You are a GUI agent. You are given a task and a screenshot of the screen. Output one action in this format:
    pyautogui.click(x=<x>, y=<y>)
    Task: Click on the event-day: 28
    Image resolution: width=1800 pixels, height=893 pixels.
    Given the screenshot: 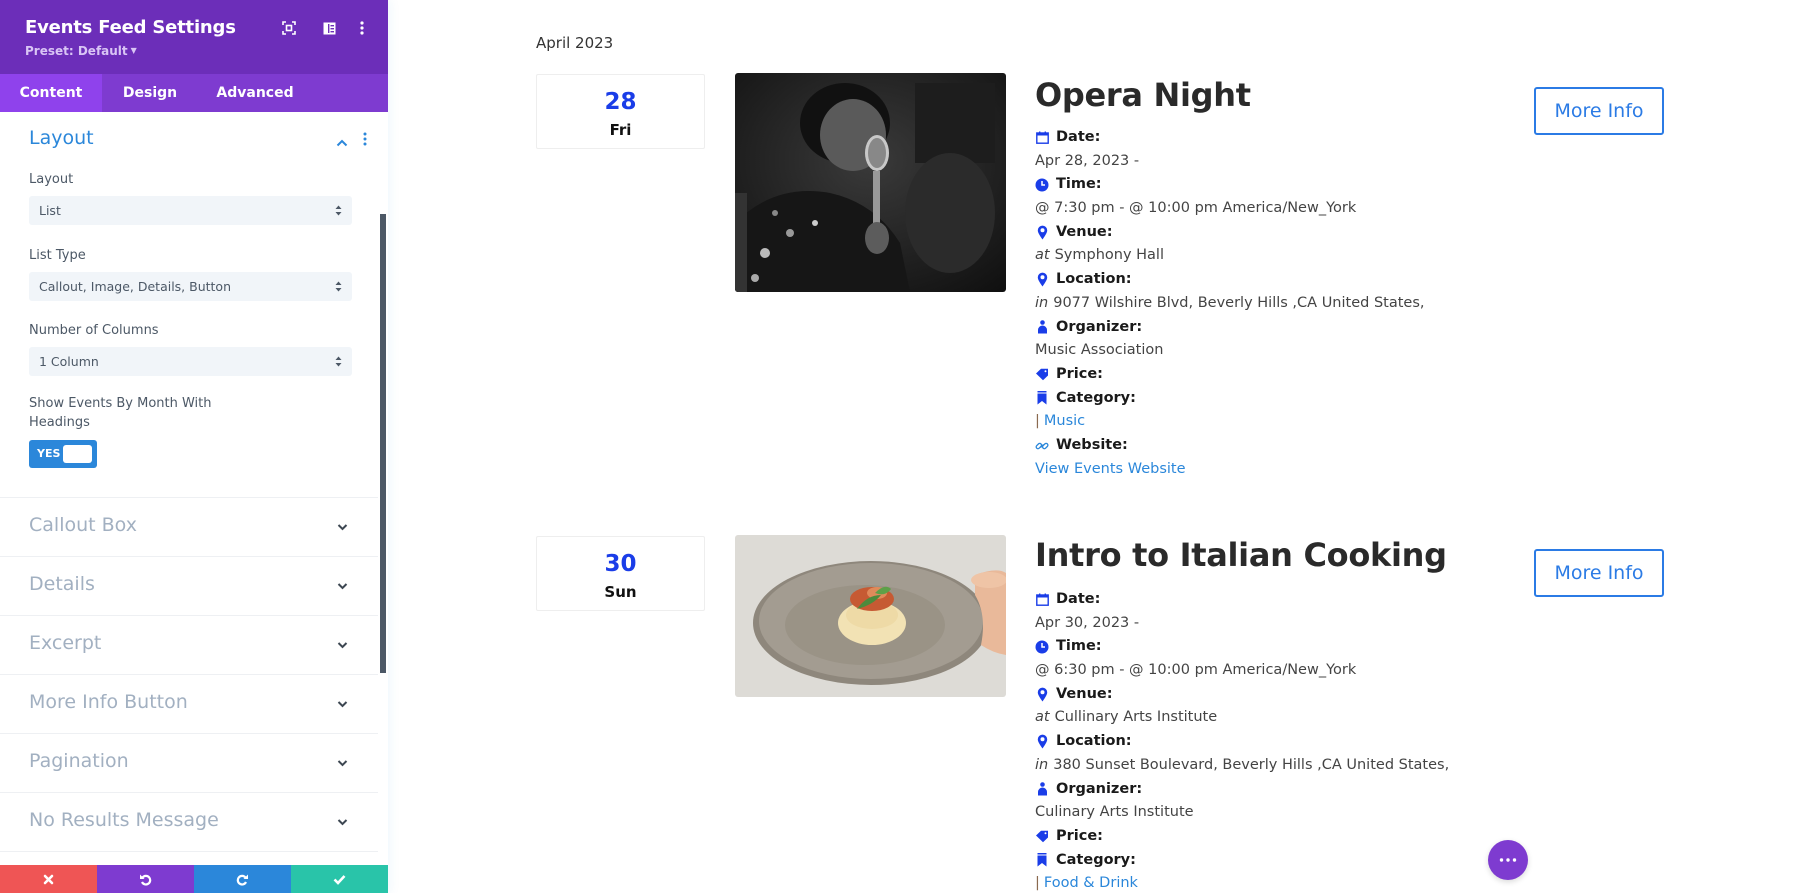 What is the action you would take?
    pyautogui.click(x=620, y=102)
    